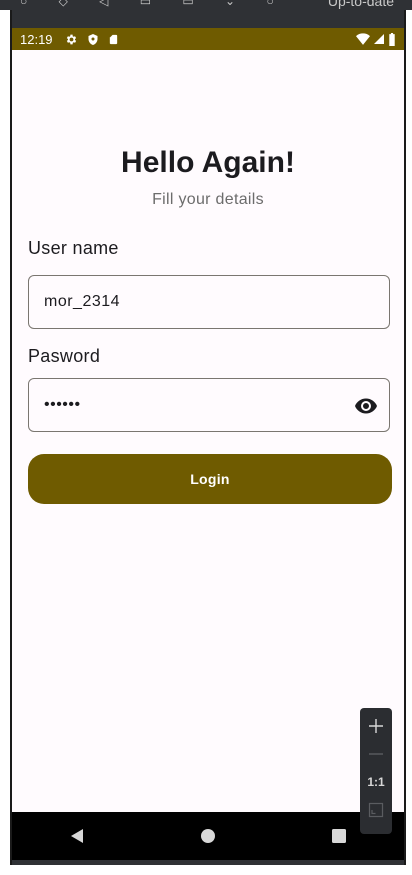 This screenshot has width=412, height=875. I want to click on host-toolbar-icons: ○ ◇ ◁ ▭ ▭ ⌄ ○, so click(154, 4).